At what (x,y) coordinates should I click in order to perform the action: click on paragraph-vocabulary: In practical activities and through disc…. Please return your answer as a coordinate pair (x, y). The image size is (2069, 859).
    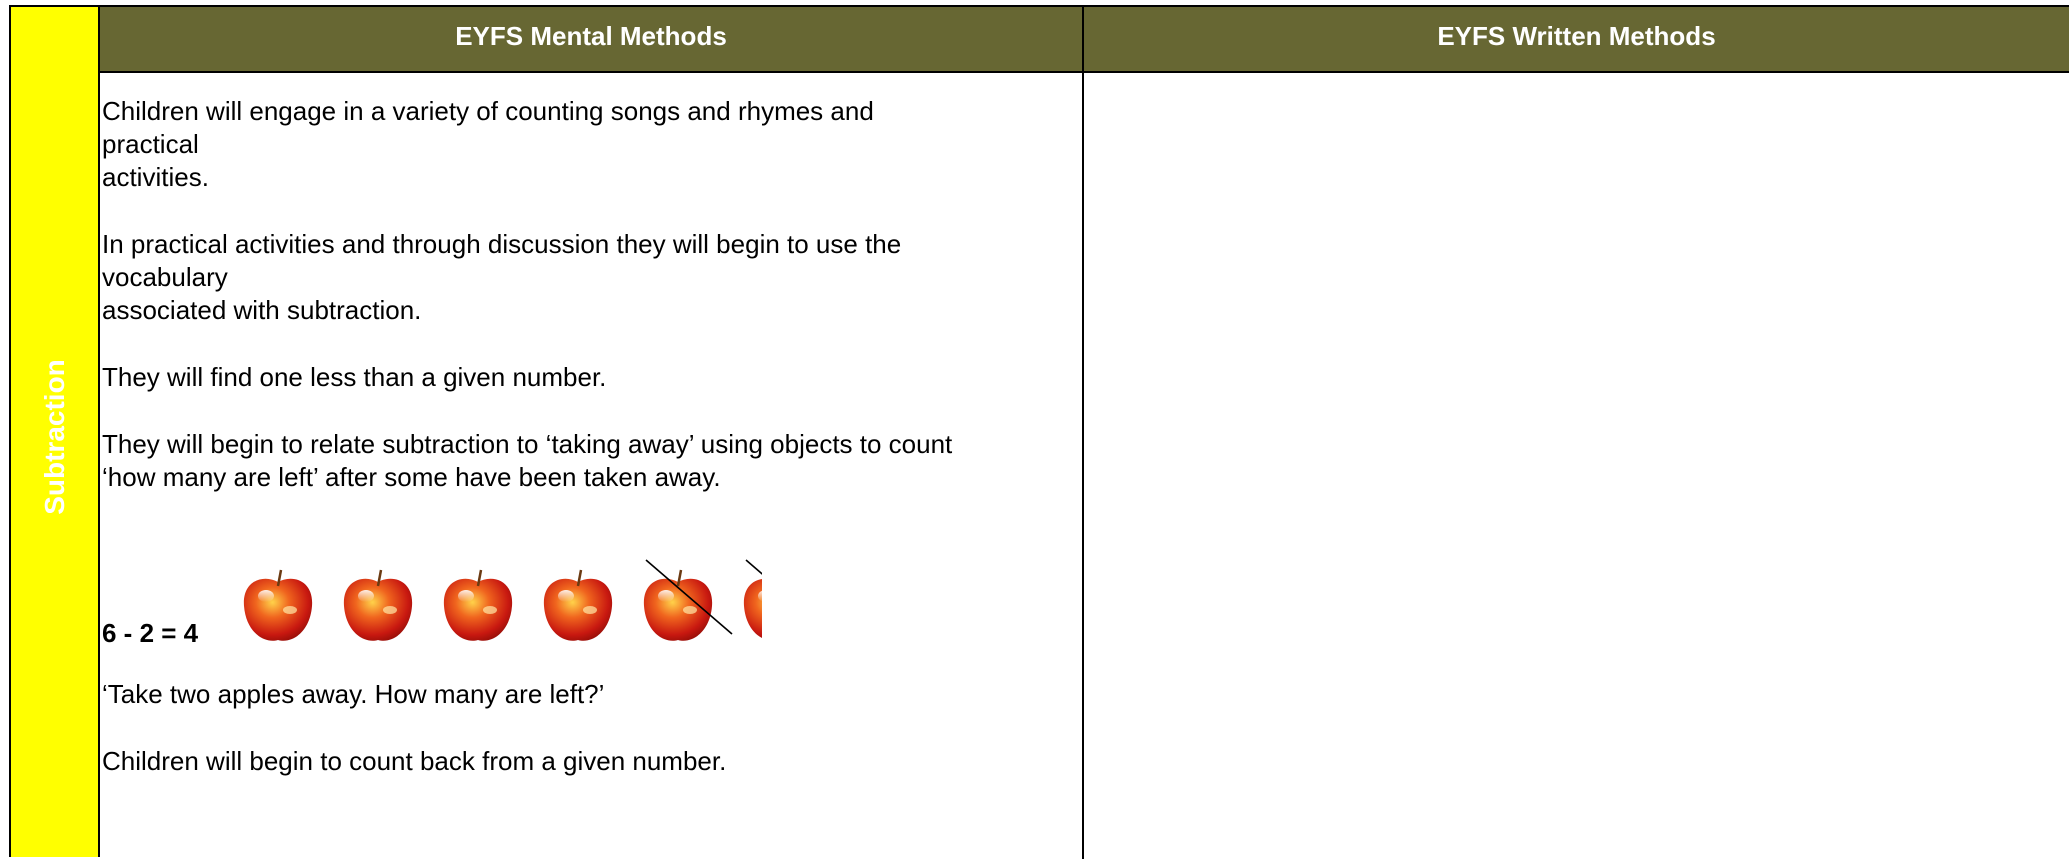
    Looking at the image, I should click on (502, 277).